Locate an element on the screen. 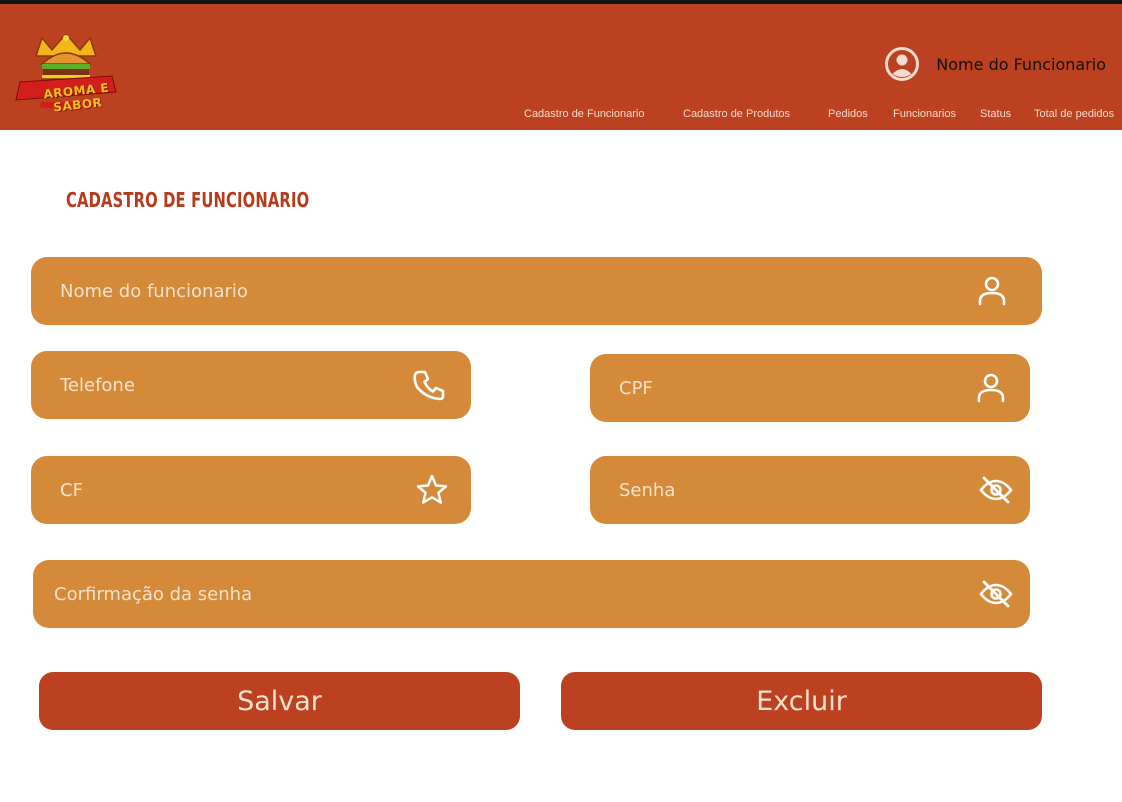 The width and height of the screenshot is (1122, 802). nav-status: Status is located at coordinates (995, 114).